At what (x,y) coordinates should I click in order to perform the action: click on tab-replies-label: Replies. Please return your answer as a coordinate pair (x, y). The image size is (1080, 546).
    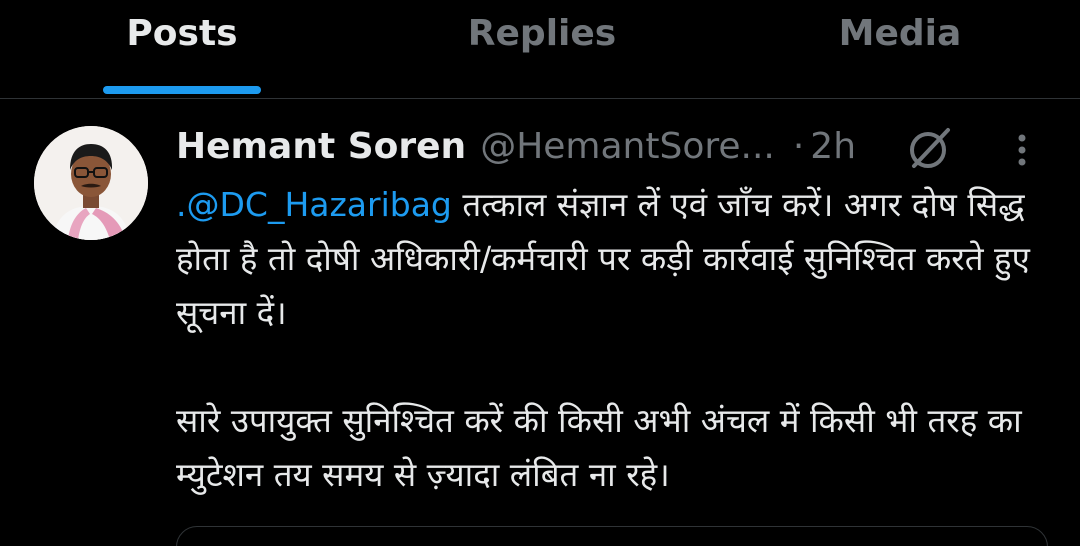
    Looking at the image, I should click on (542, 33).